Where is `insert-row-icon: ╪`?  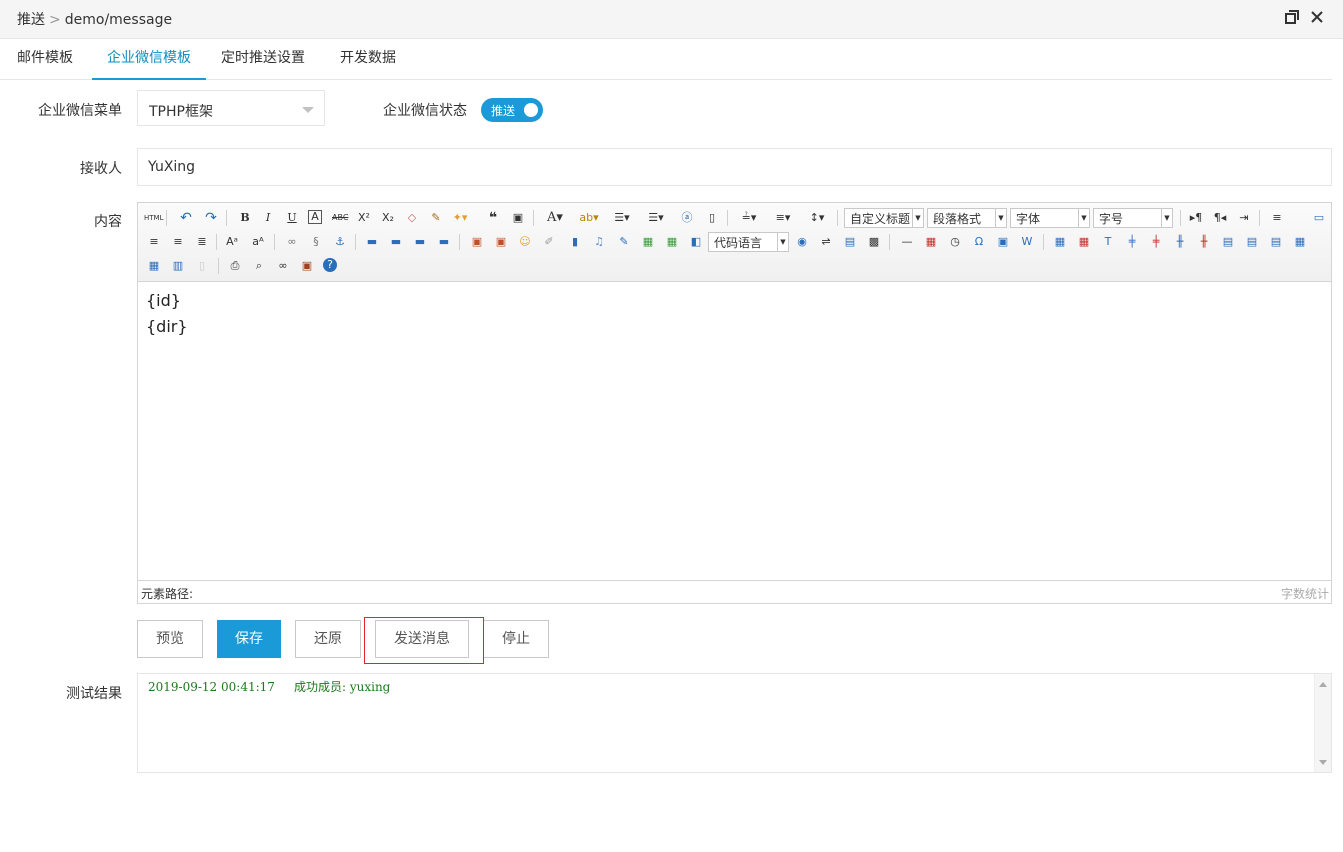 insert-row-icon: ╪ is located at coordinates (1132, 242).